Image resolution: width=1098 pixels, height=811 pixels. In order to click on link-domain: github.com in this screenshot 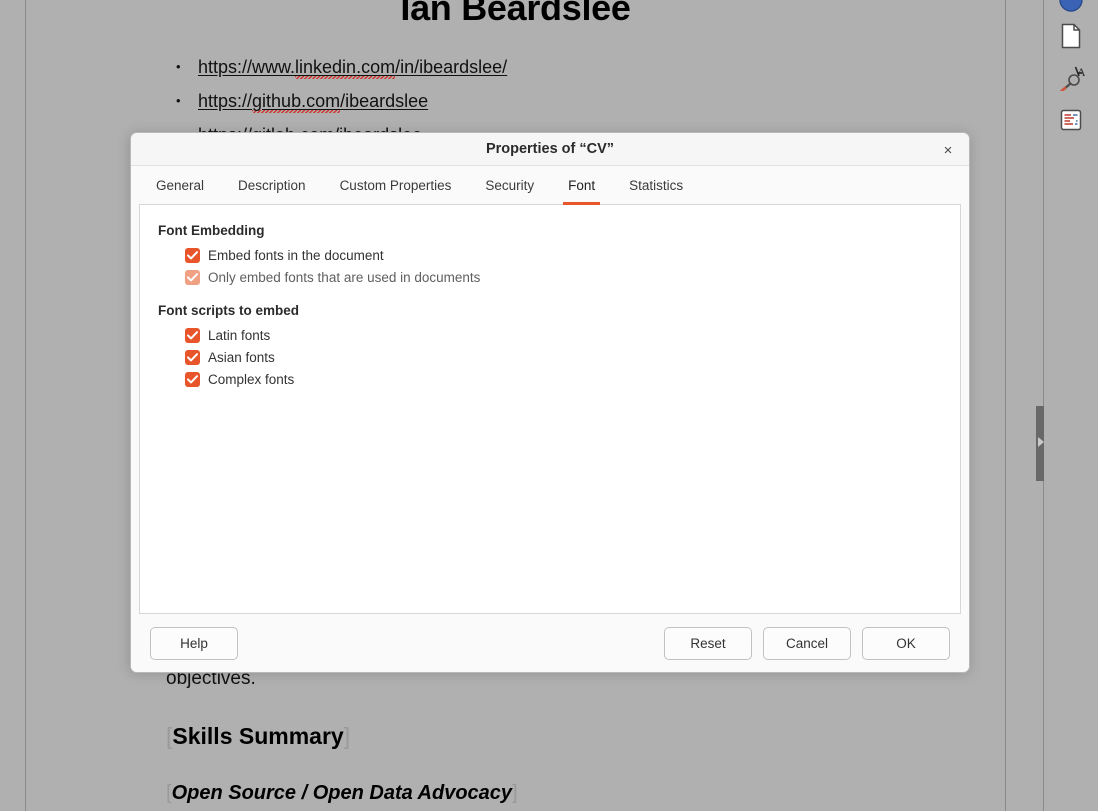, I will do `click(296, 102)`.